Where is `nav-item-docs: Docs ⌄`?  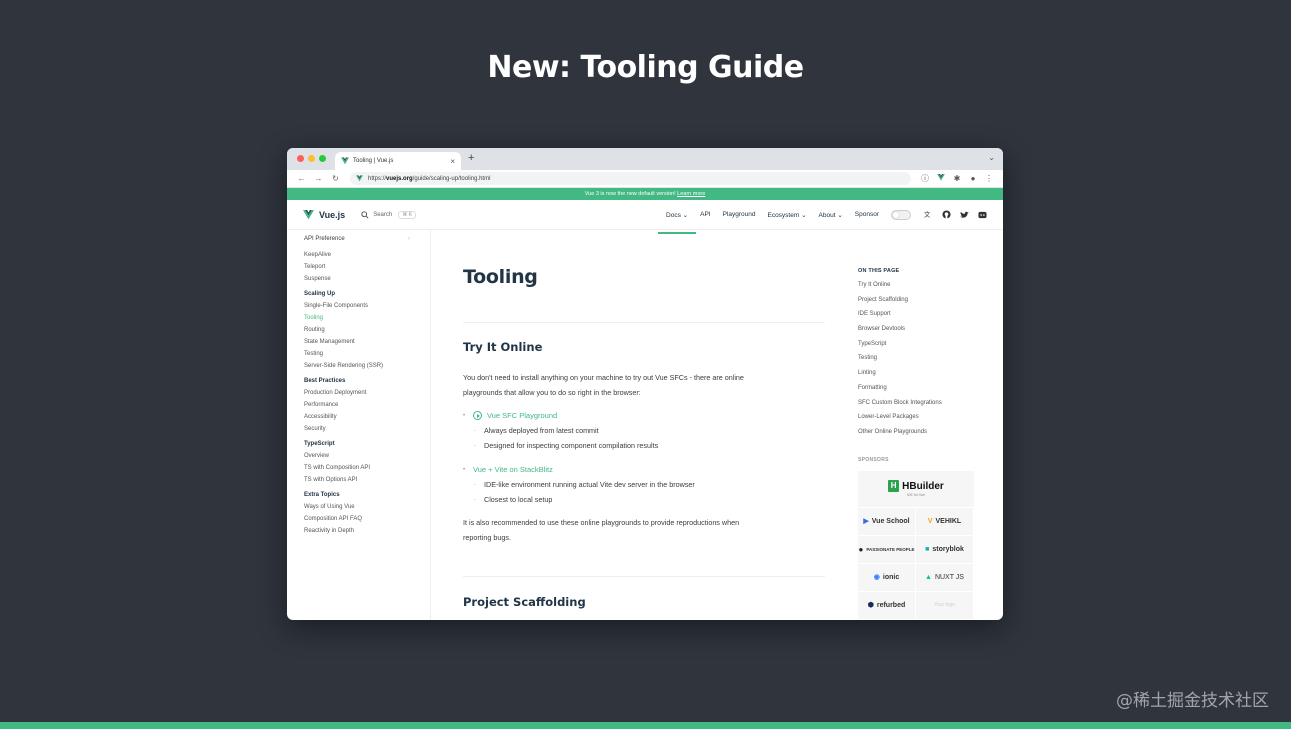 nav-item-docs: Docs ⌄ is located at coordinates (677, 222).